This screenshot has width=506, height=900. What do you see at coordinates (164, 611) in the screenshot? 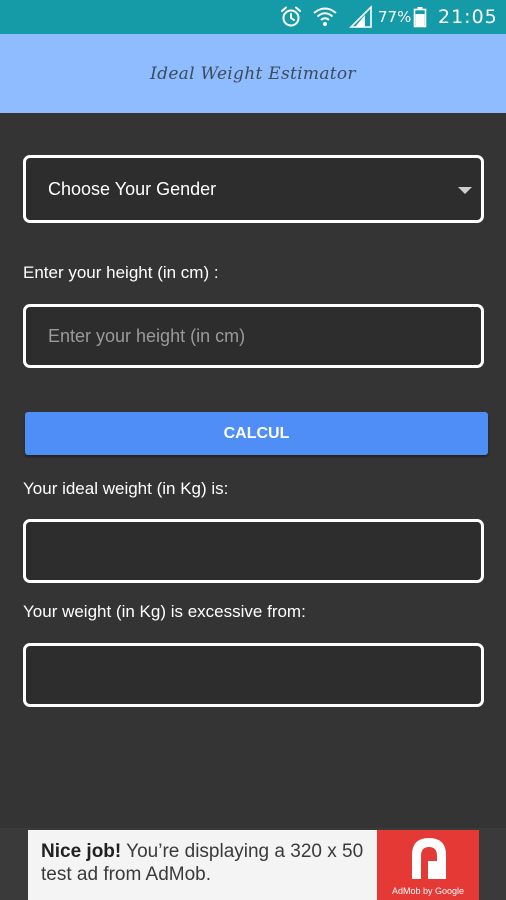
I see `excess-weight-label: Your weight (in Kg) is excessive from:` at bounding box center [164, 611].